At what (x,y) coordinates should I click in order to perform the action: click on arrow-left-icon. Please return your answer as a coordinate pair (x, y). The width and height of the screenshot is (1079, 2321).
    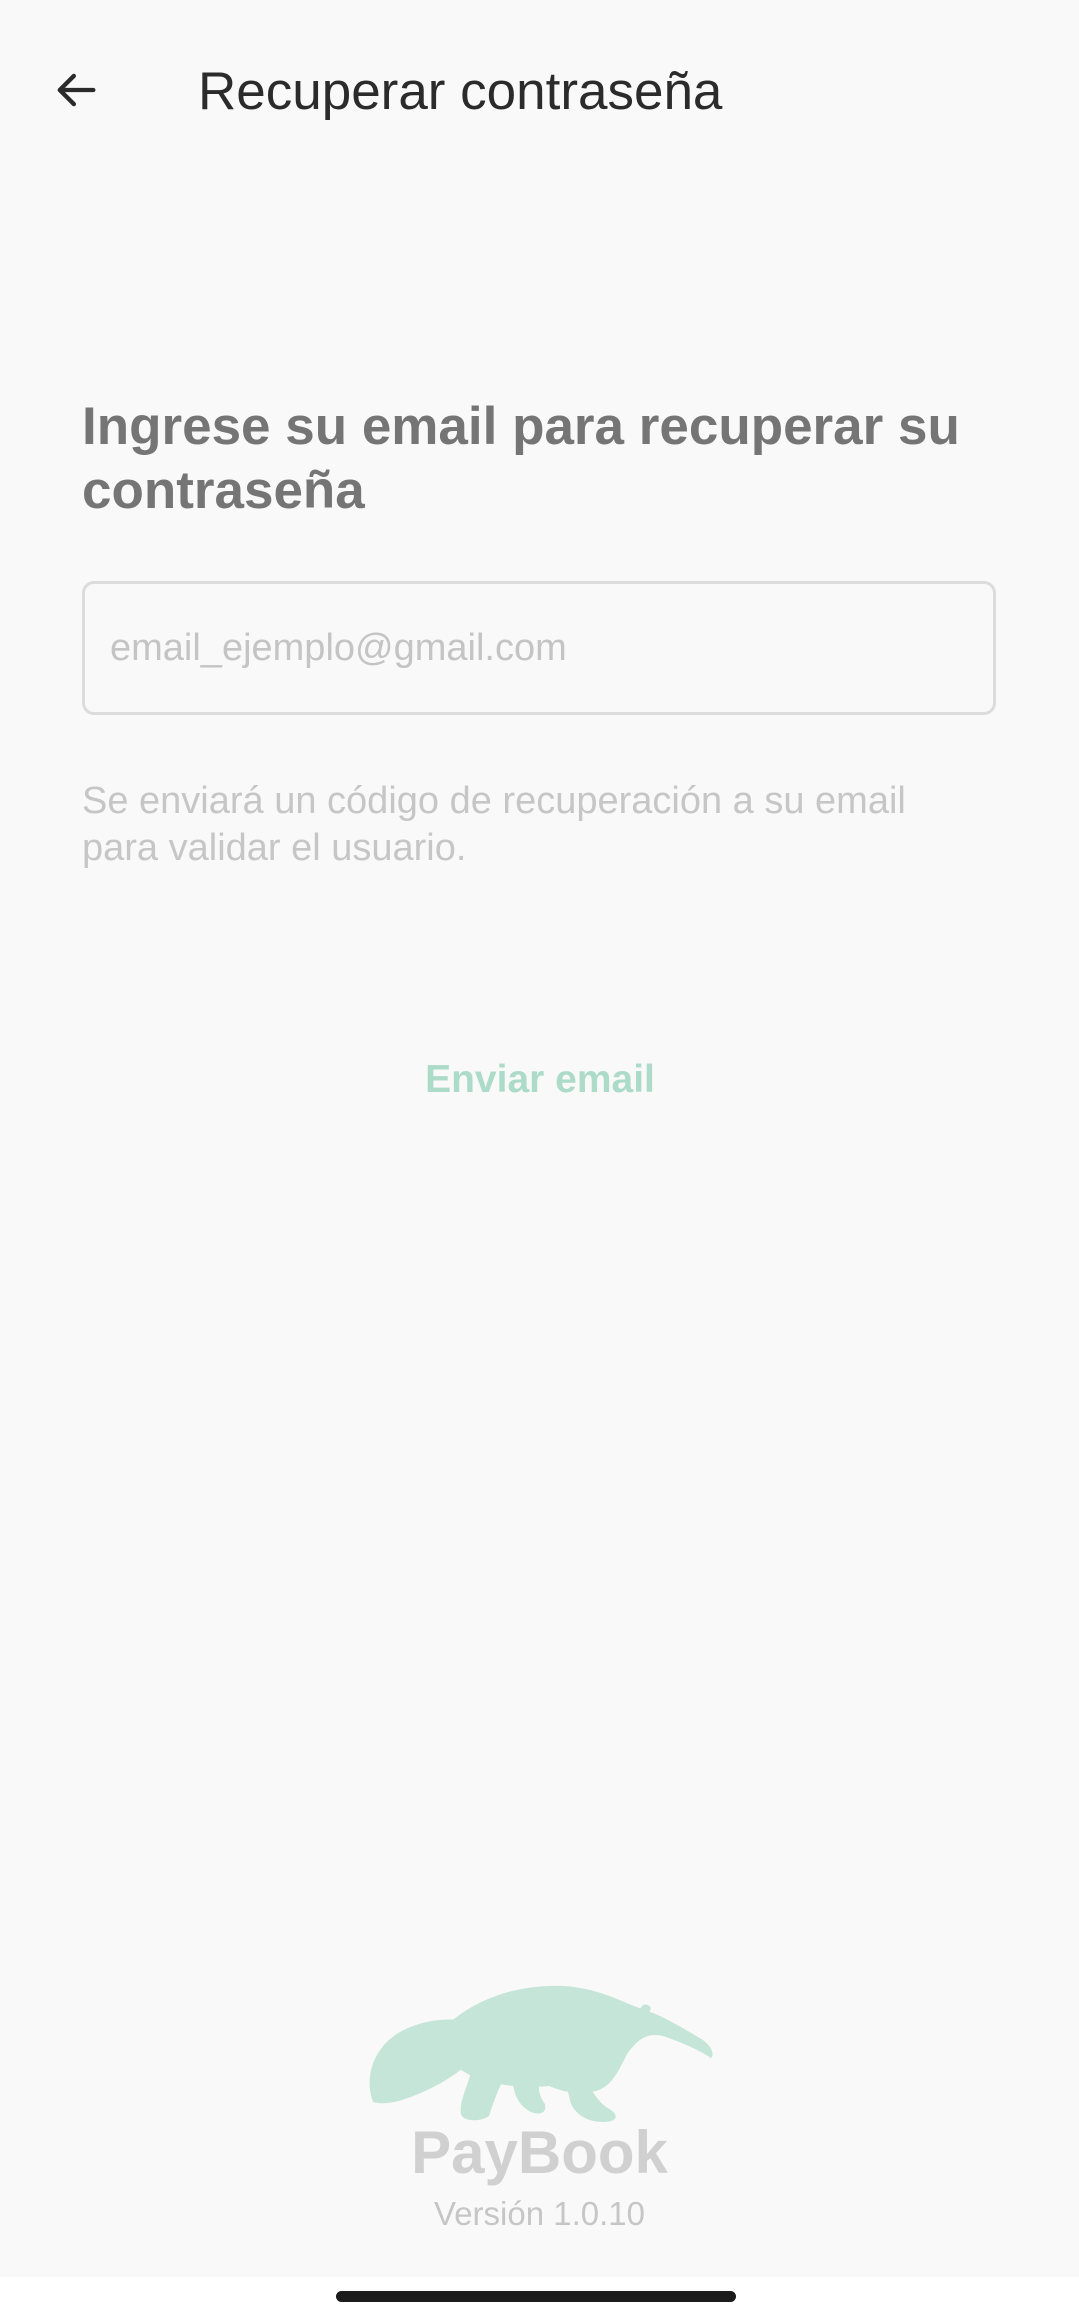
    Looking at the image, I should click on (76, 90).